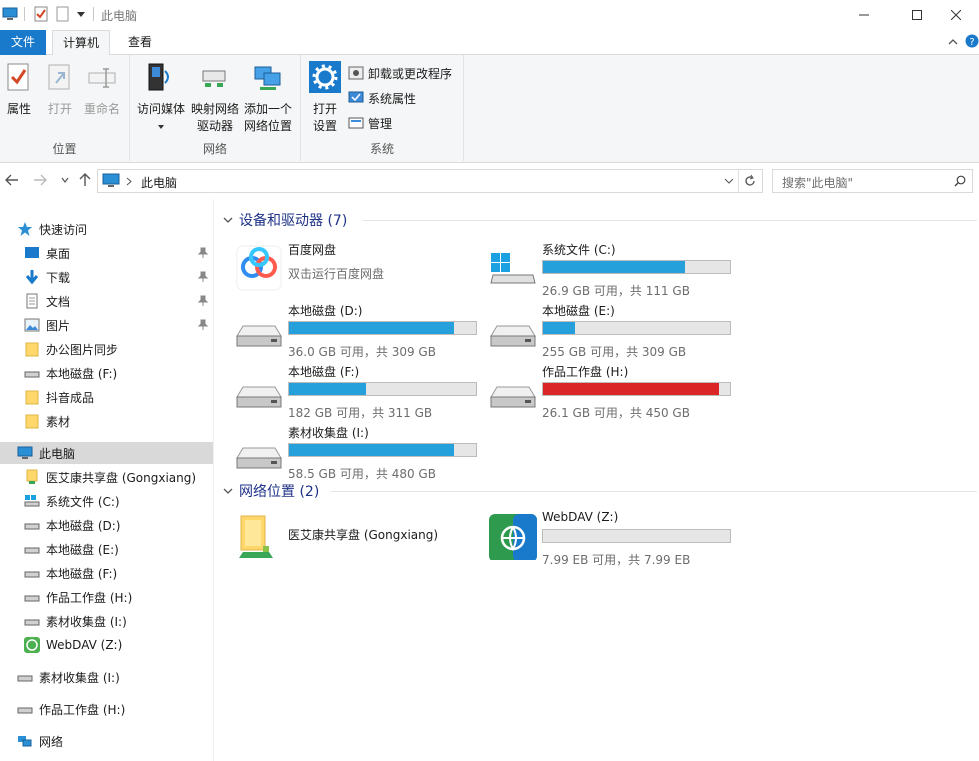 This screenshot has width=979, height=761. Describe the element at coordinates (363, 535) in the screenshot. I see `tile-name: 医艾康共享盘 (Gongxiang)` at that location.